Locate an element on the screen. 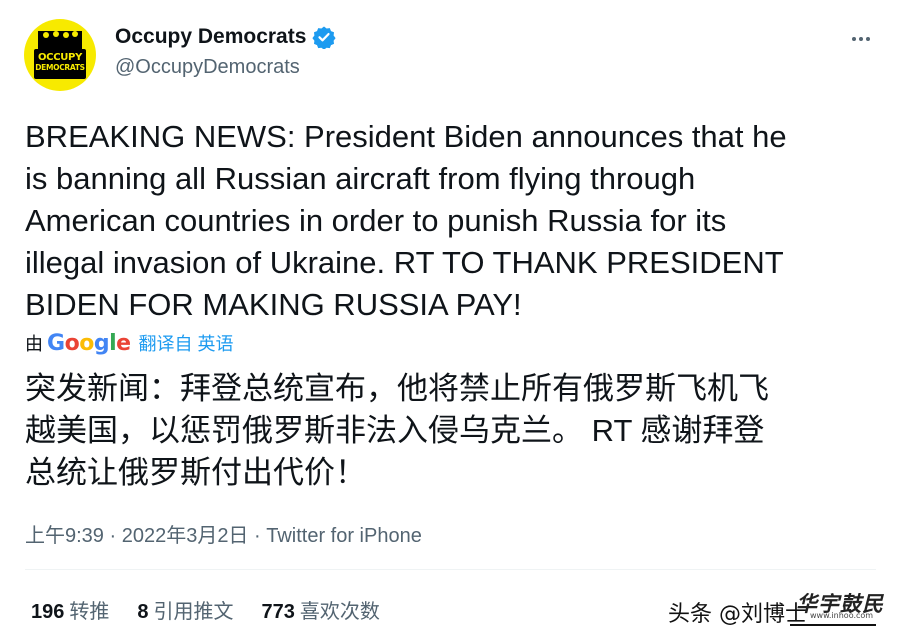 The image size is (898, 636). stat-count: 196 is located at coordinates (48, 612).